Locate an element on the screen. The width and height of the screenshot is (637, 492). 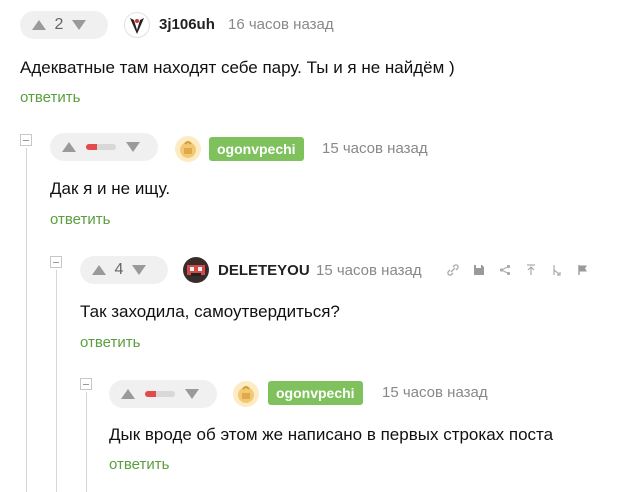
report-flag-icon is located at coordinates (583, 270).